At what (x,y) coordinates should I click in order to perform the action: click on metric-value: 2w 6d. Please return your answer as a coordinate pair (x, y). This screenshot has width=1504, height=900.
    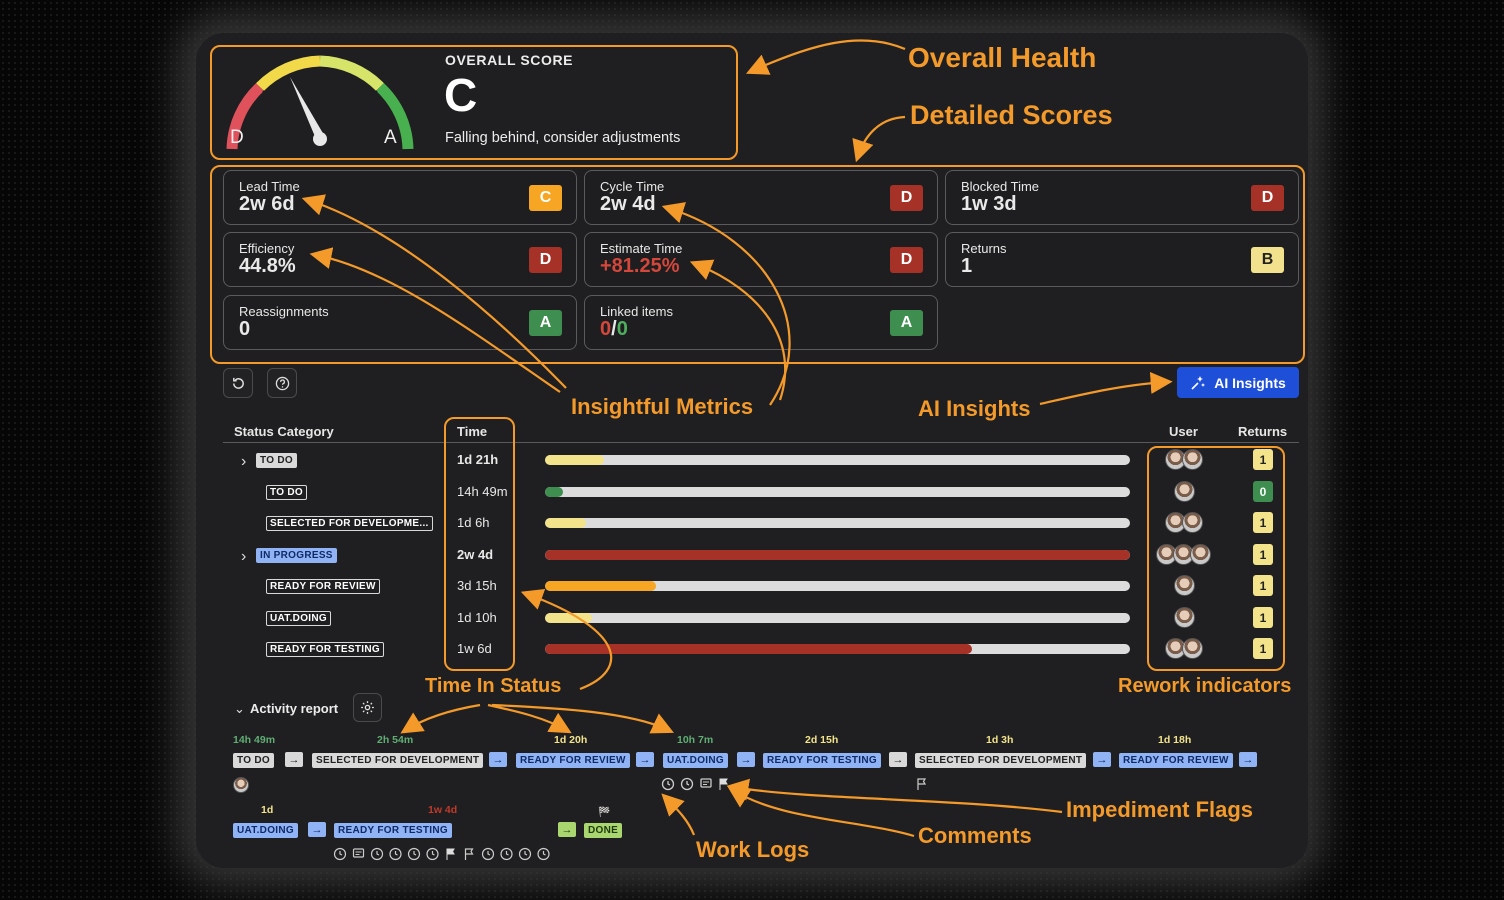
    Looking at the image, I should click on (267, 204).